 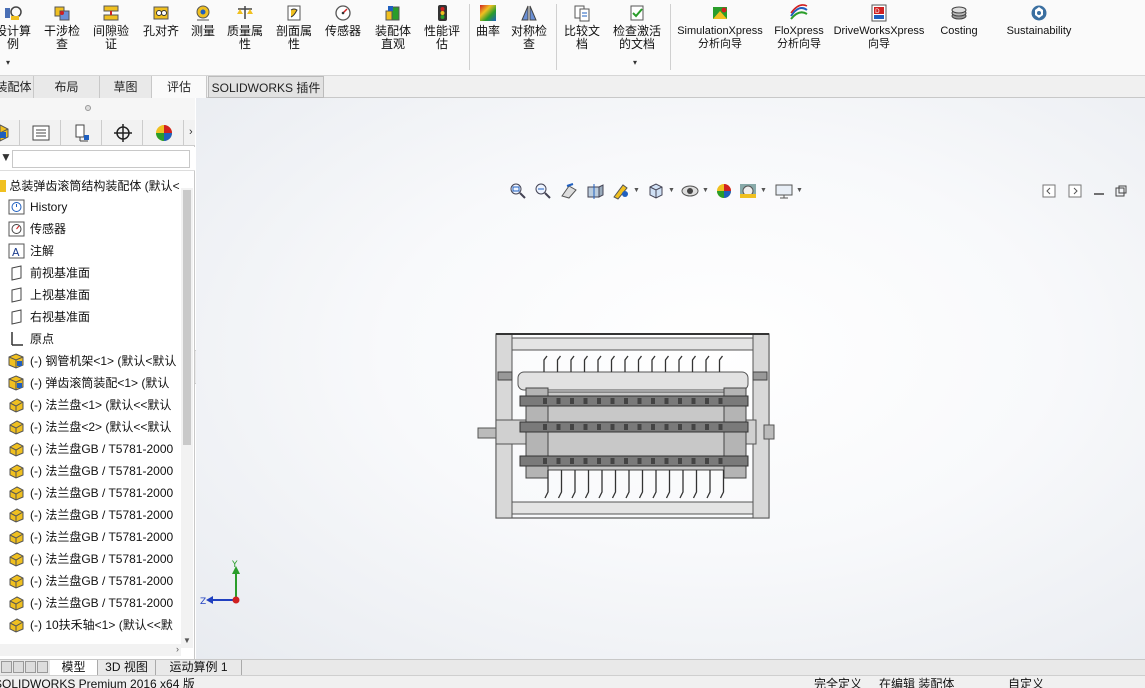 What do you see at coordinates (82, 133) in the screenshot?
I see `configuration-manager-tab` at bounding box center [82, 133].